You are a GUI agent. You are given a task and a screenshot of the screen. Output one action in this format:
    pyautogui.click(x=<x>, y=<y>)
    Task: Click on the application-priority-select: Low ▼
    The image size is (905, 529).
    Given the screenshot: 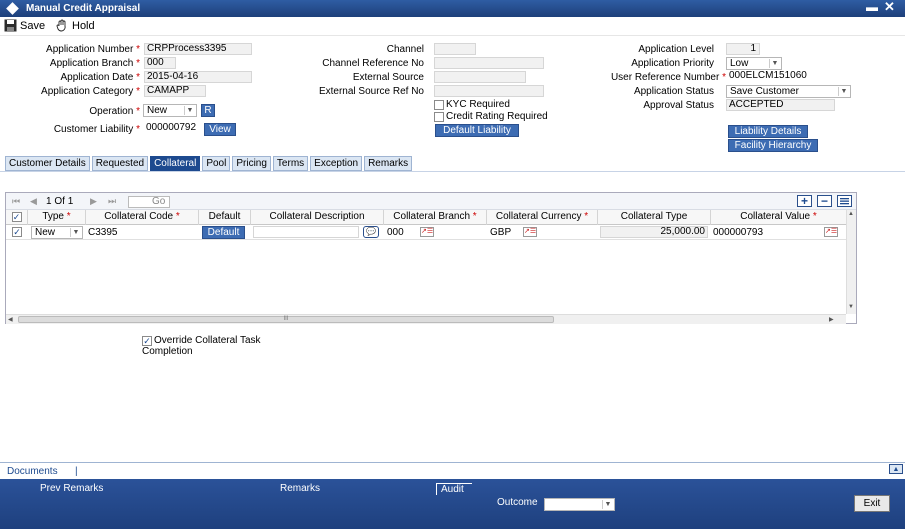 What is the action you would take?
    pyautogui.click(x=754, y=63)
    